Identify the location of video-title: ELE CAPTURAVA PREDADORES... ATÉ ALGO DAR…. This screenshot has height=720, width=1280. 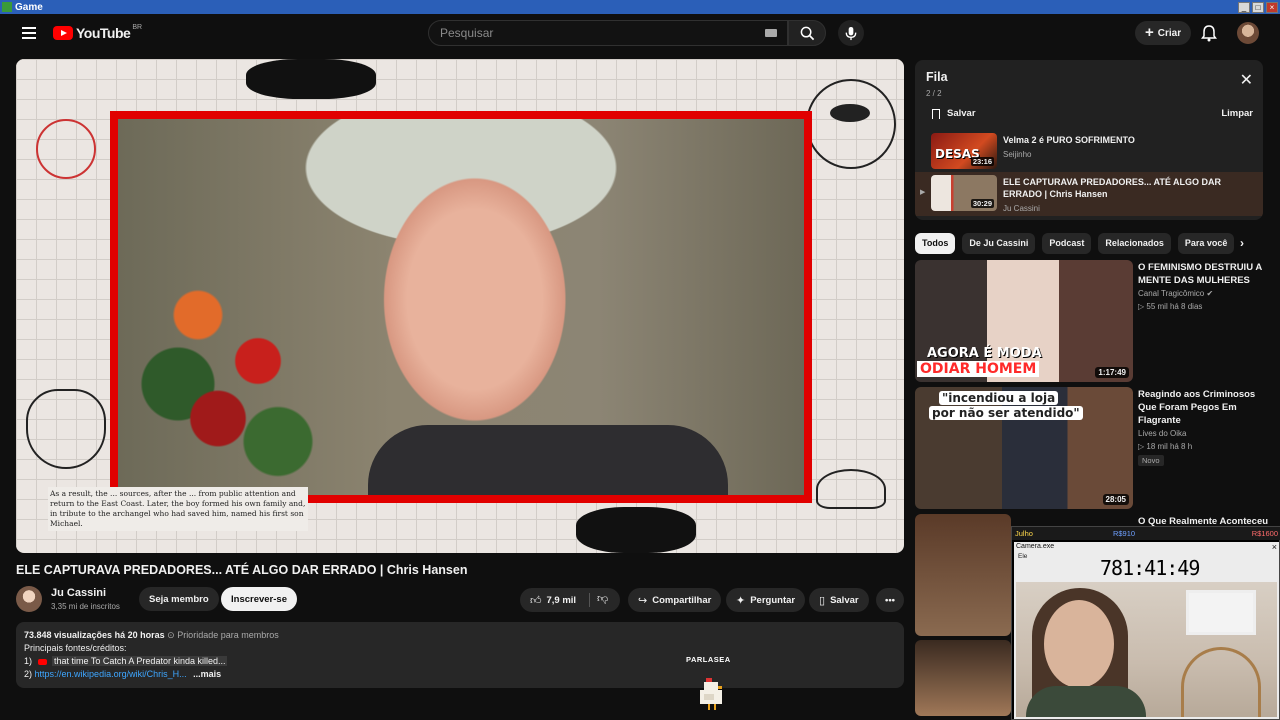
(242, 570).